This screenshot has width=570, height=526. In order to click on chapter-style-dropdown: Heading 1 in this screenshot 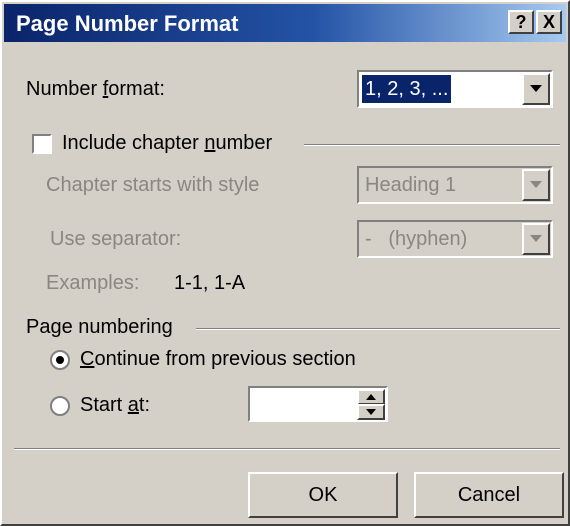, I will do `click(455, 185)`.